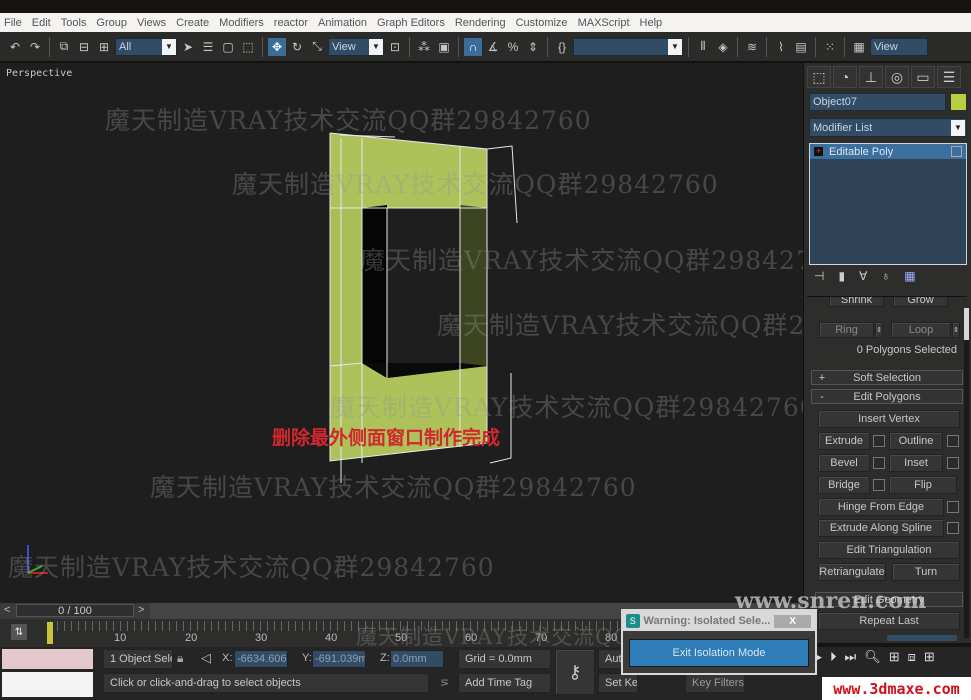  Describe the element at coordinates (841, 276) in the screenshot. I see `show-end-result-icon: ▮` at that location.